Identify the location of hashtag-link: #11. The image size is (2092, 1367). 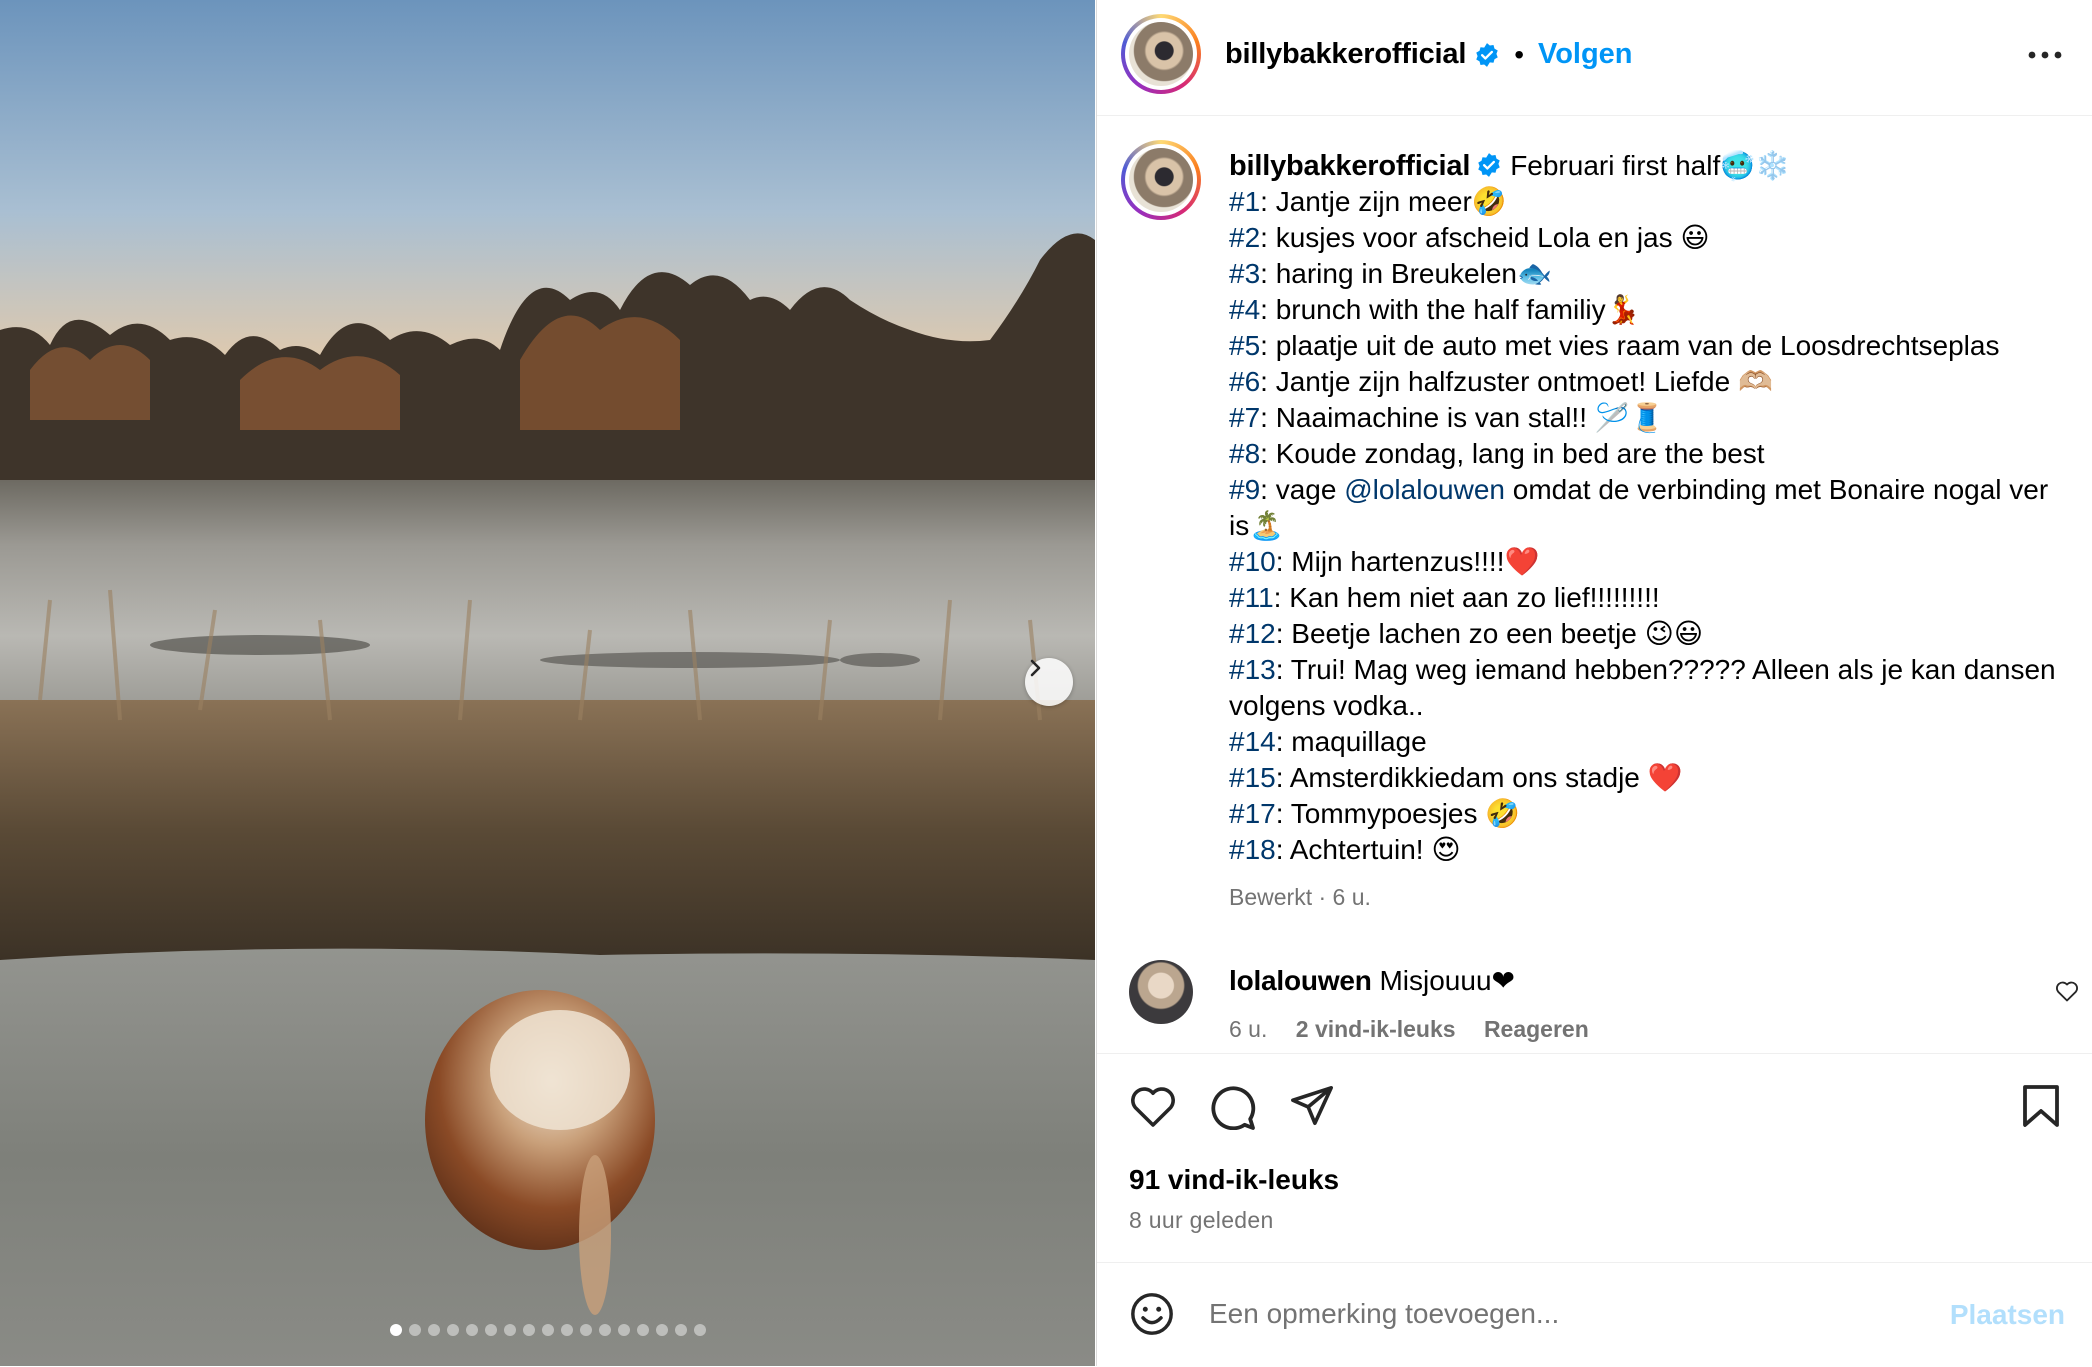
(1251, 597).